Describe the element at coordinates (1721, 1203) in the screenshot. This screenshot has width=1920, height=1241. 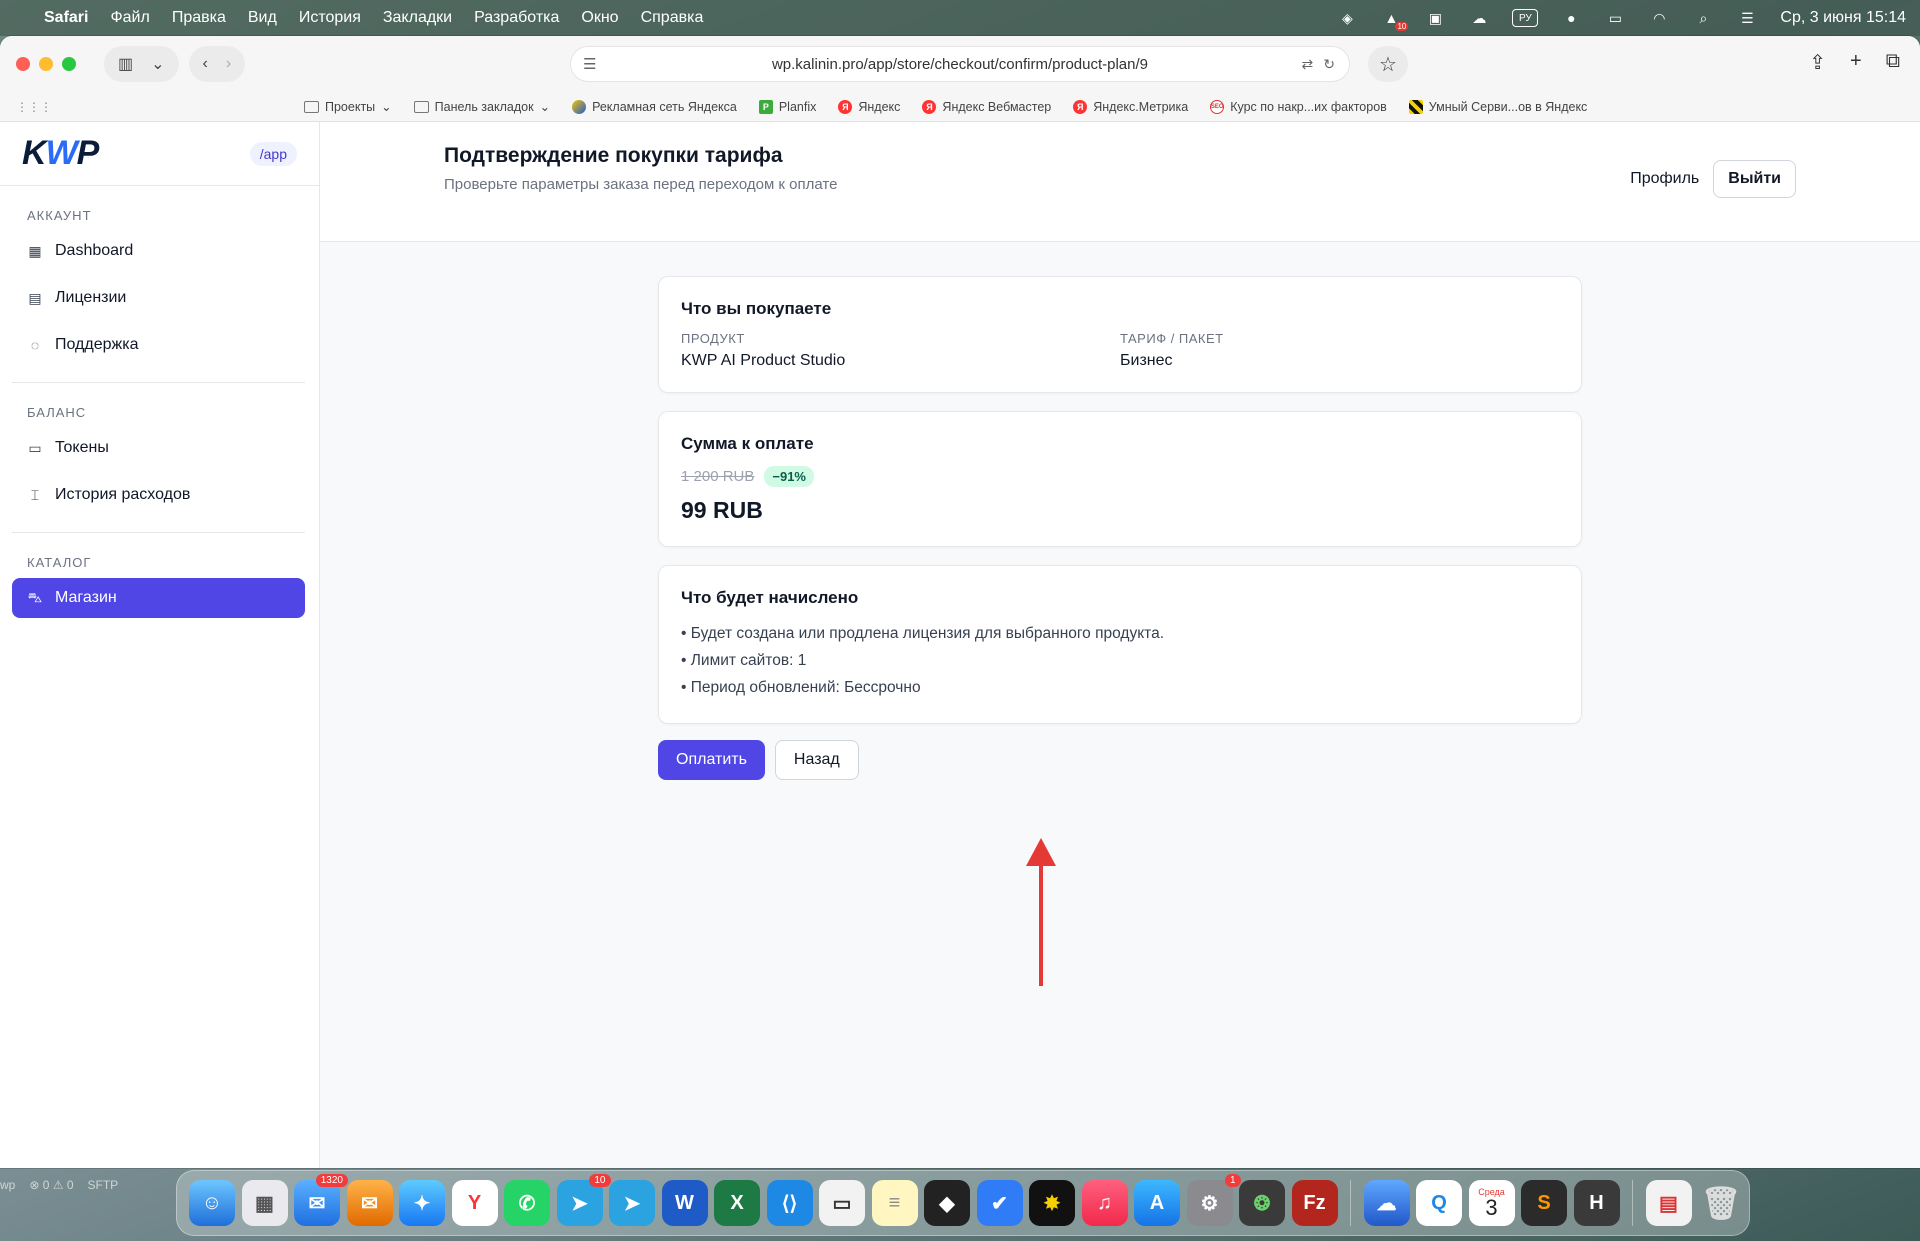
I see `trash-icon: 🗑` at that location.